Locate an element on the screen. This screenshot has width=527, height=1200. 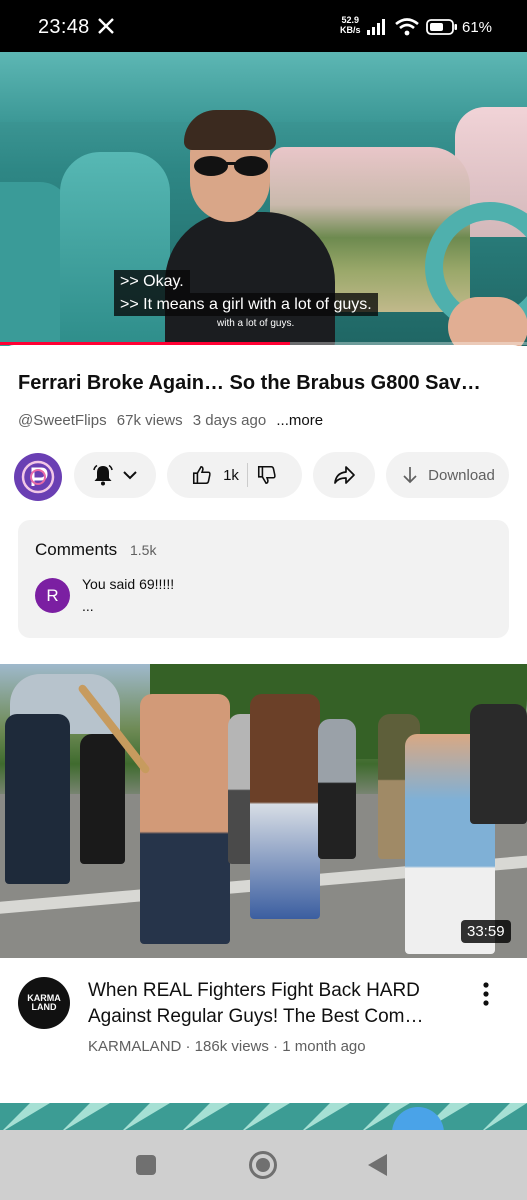
caption-line: >> It means a girl with a lot of guys. is located at coordinates (246, 304).